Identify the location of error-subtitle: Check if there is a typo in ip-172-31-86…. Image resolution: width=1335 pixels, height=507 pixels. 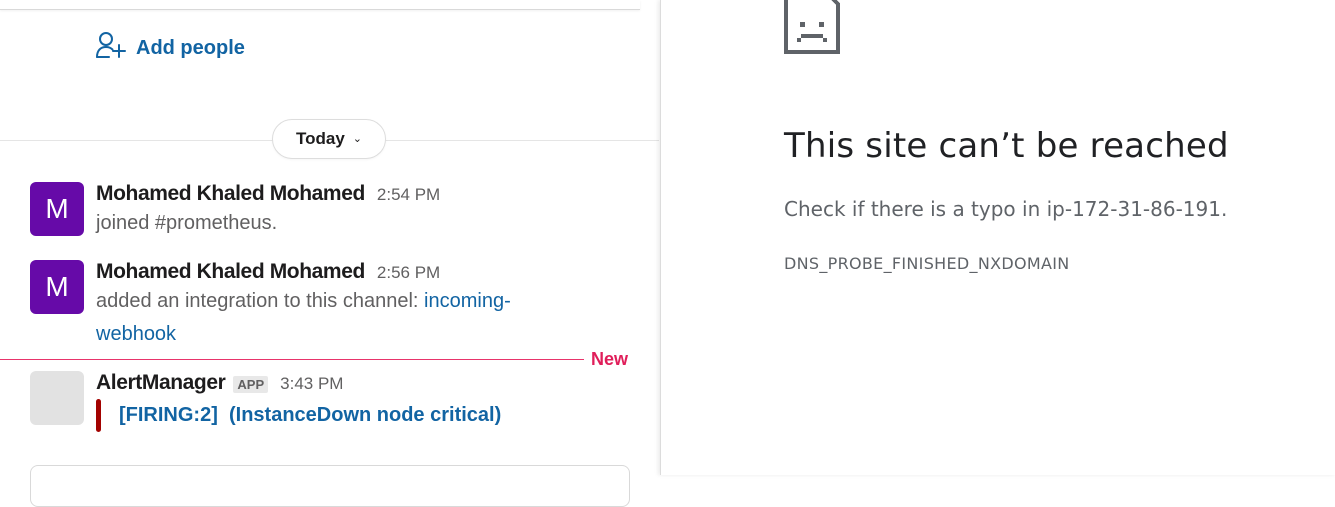
(1006, 209).